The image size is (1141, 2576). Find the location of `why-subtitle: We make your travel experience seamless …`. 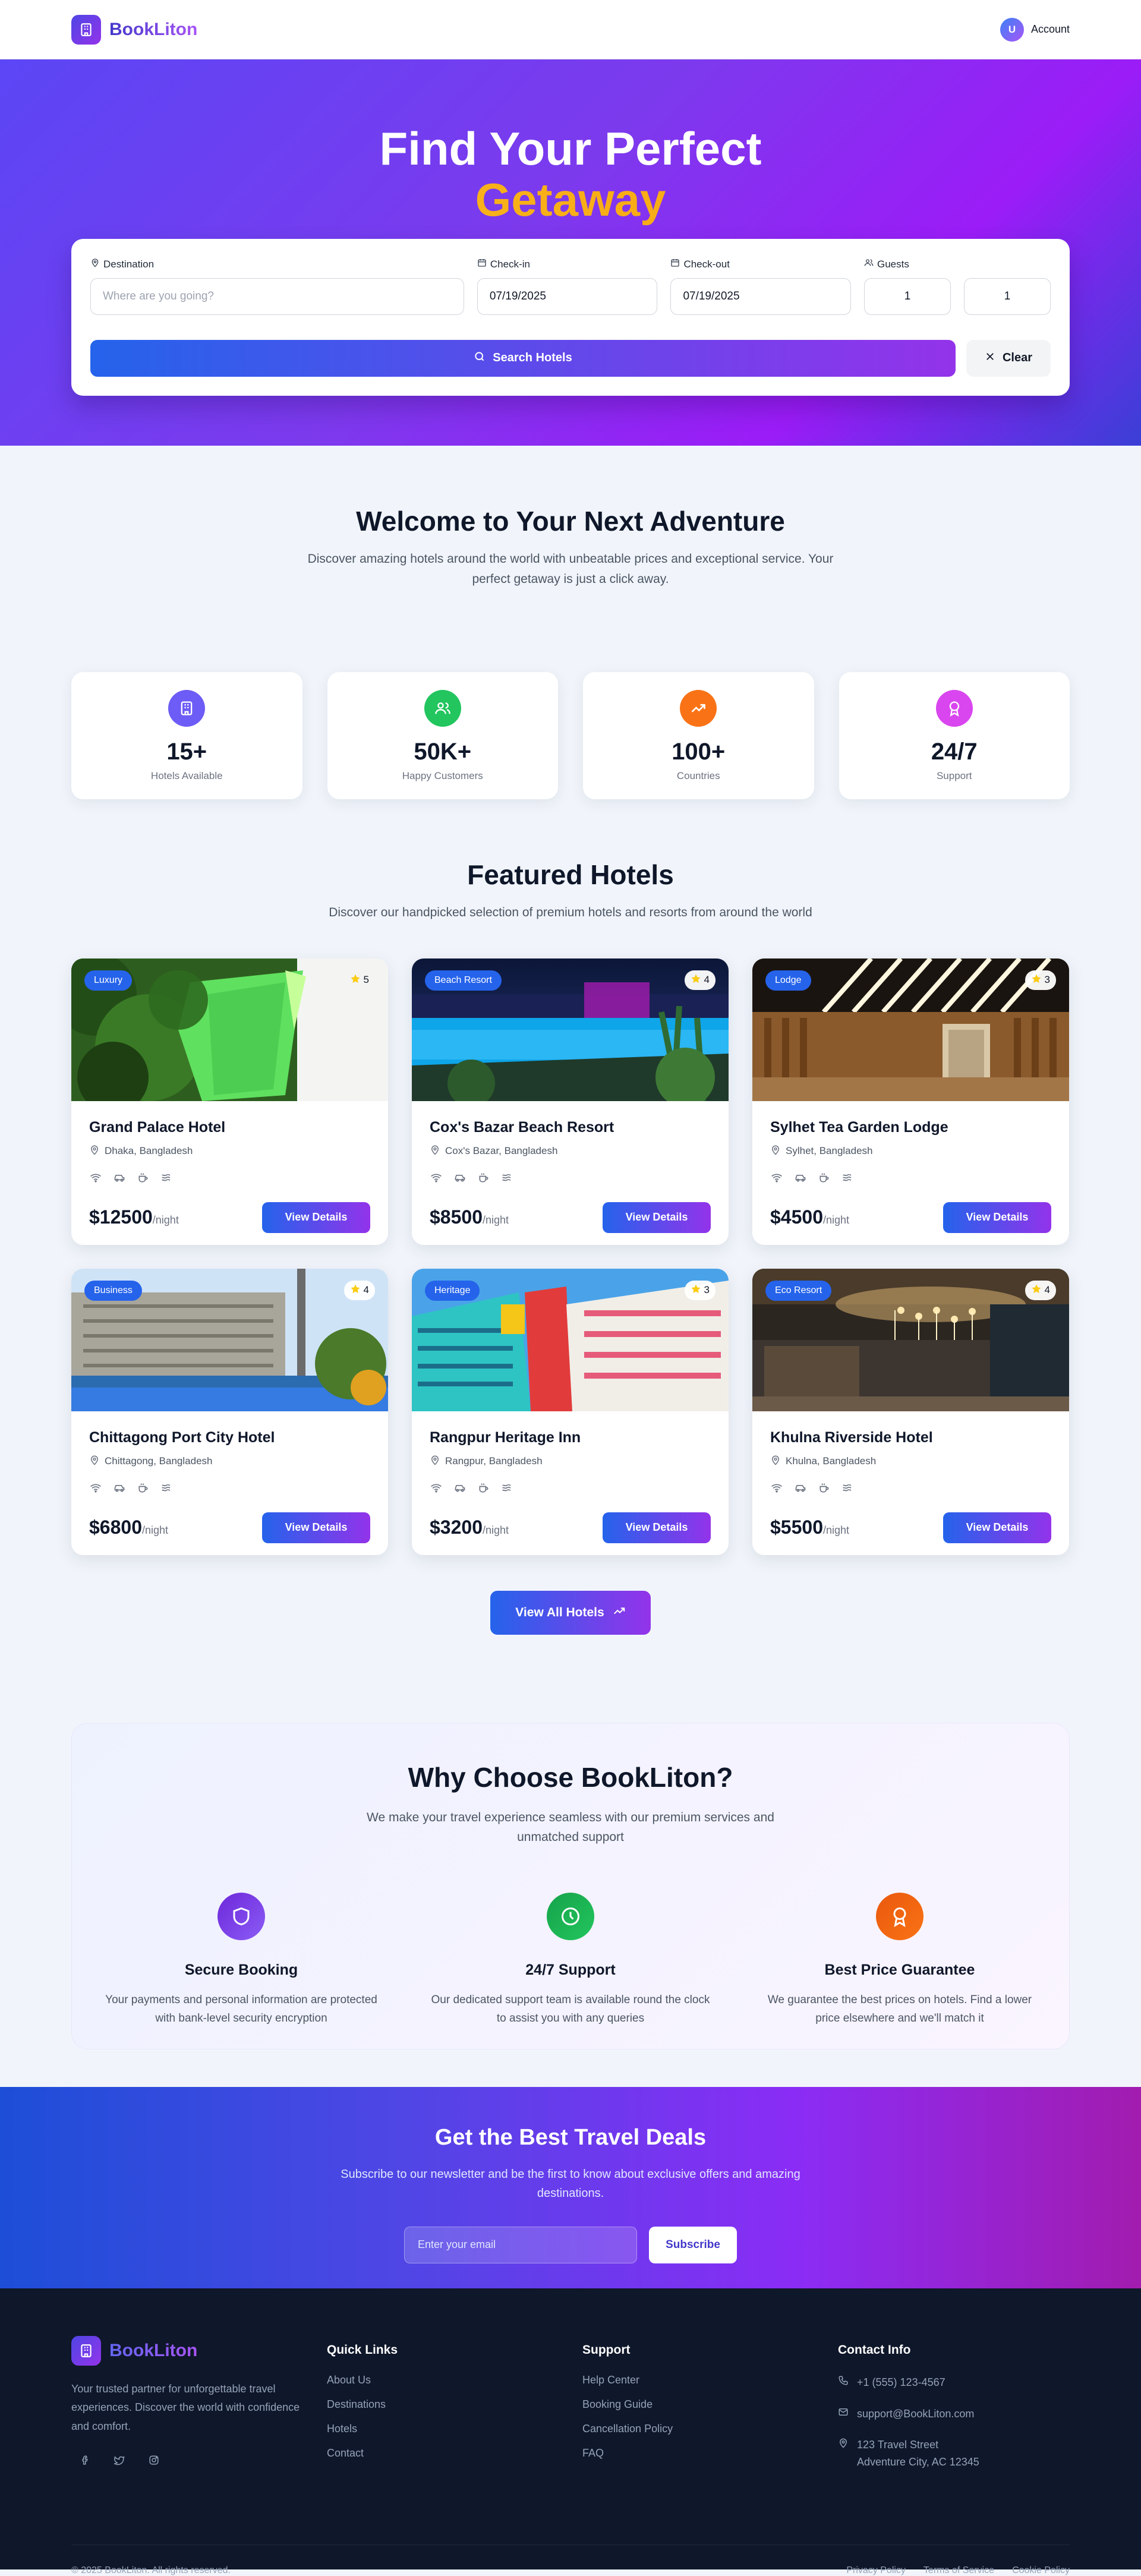

why-subtitle: We make your travel experience seamless … is located at coordinates (570, 1827).